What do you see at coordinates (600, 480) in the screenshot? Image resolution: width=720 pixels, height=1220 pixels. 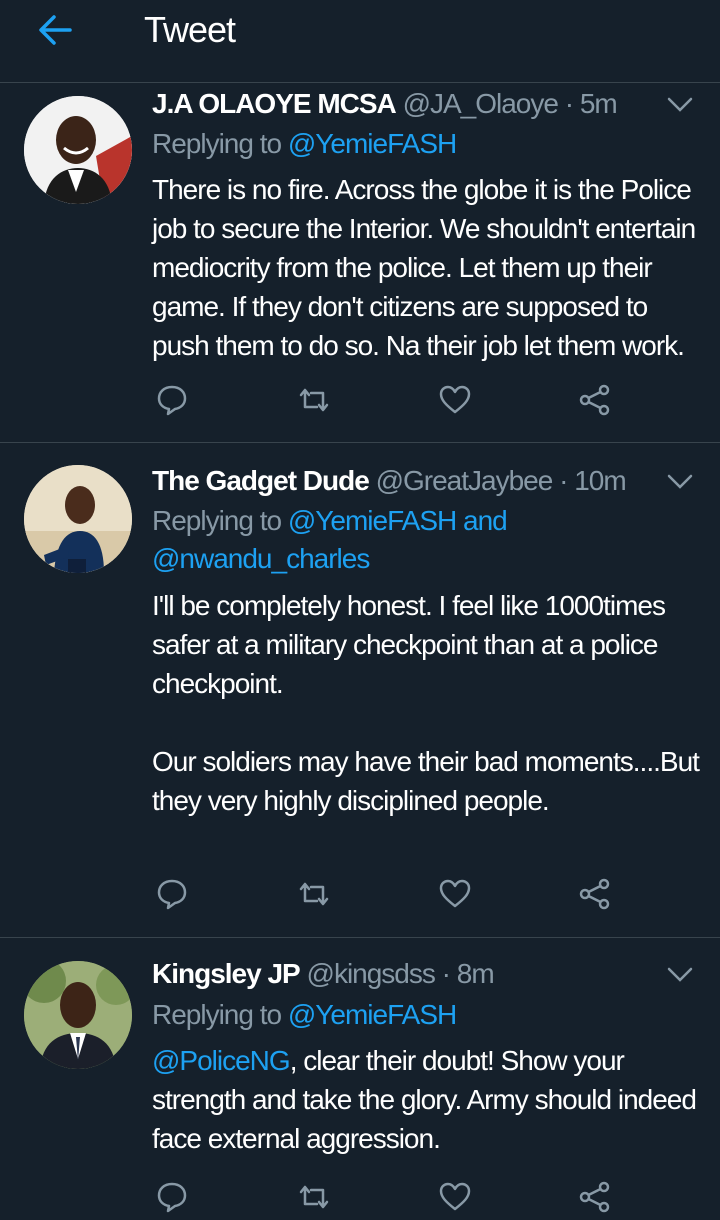 I see `timestamp: 10m` at bounding box center [600, 480].